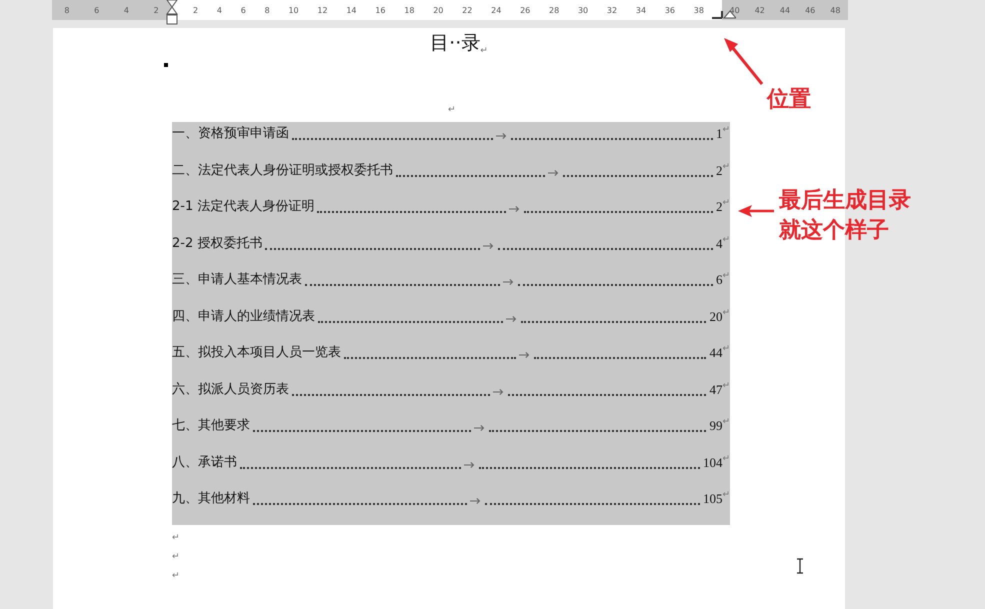 The image size is (985, 609). I want to click on ruler-number: 24, so click(496, 10).